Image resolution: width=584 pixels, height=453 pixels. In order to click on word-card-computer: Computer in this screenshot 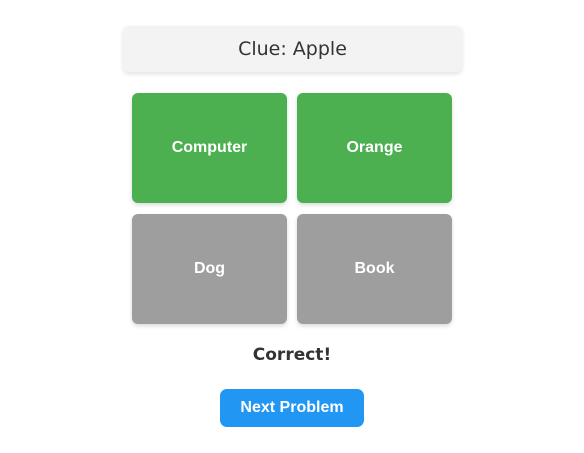, I will do `click(209, 148)`.